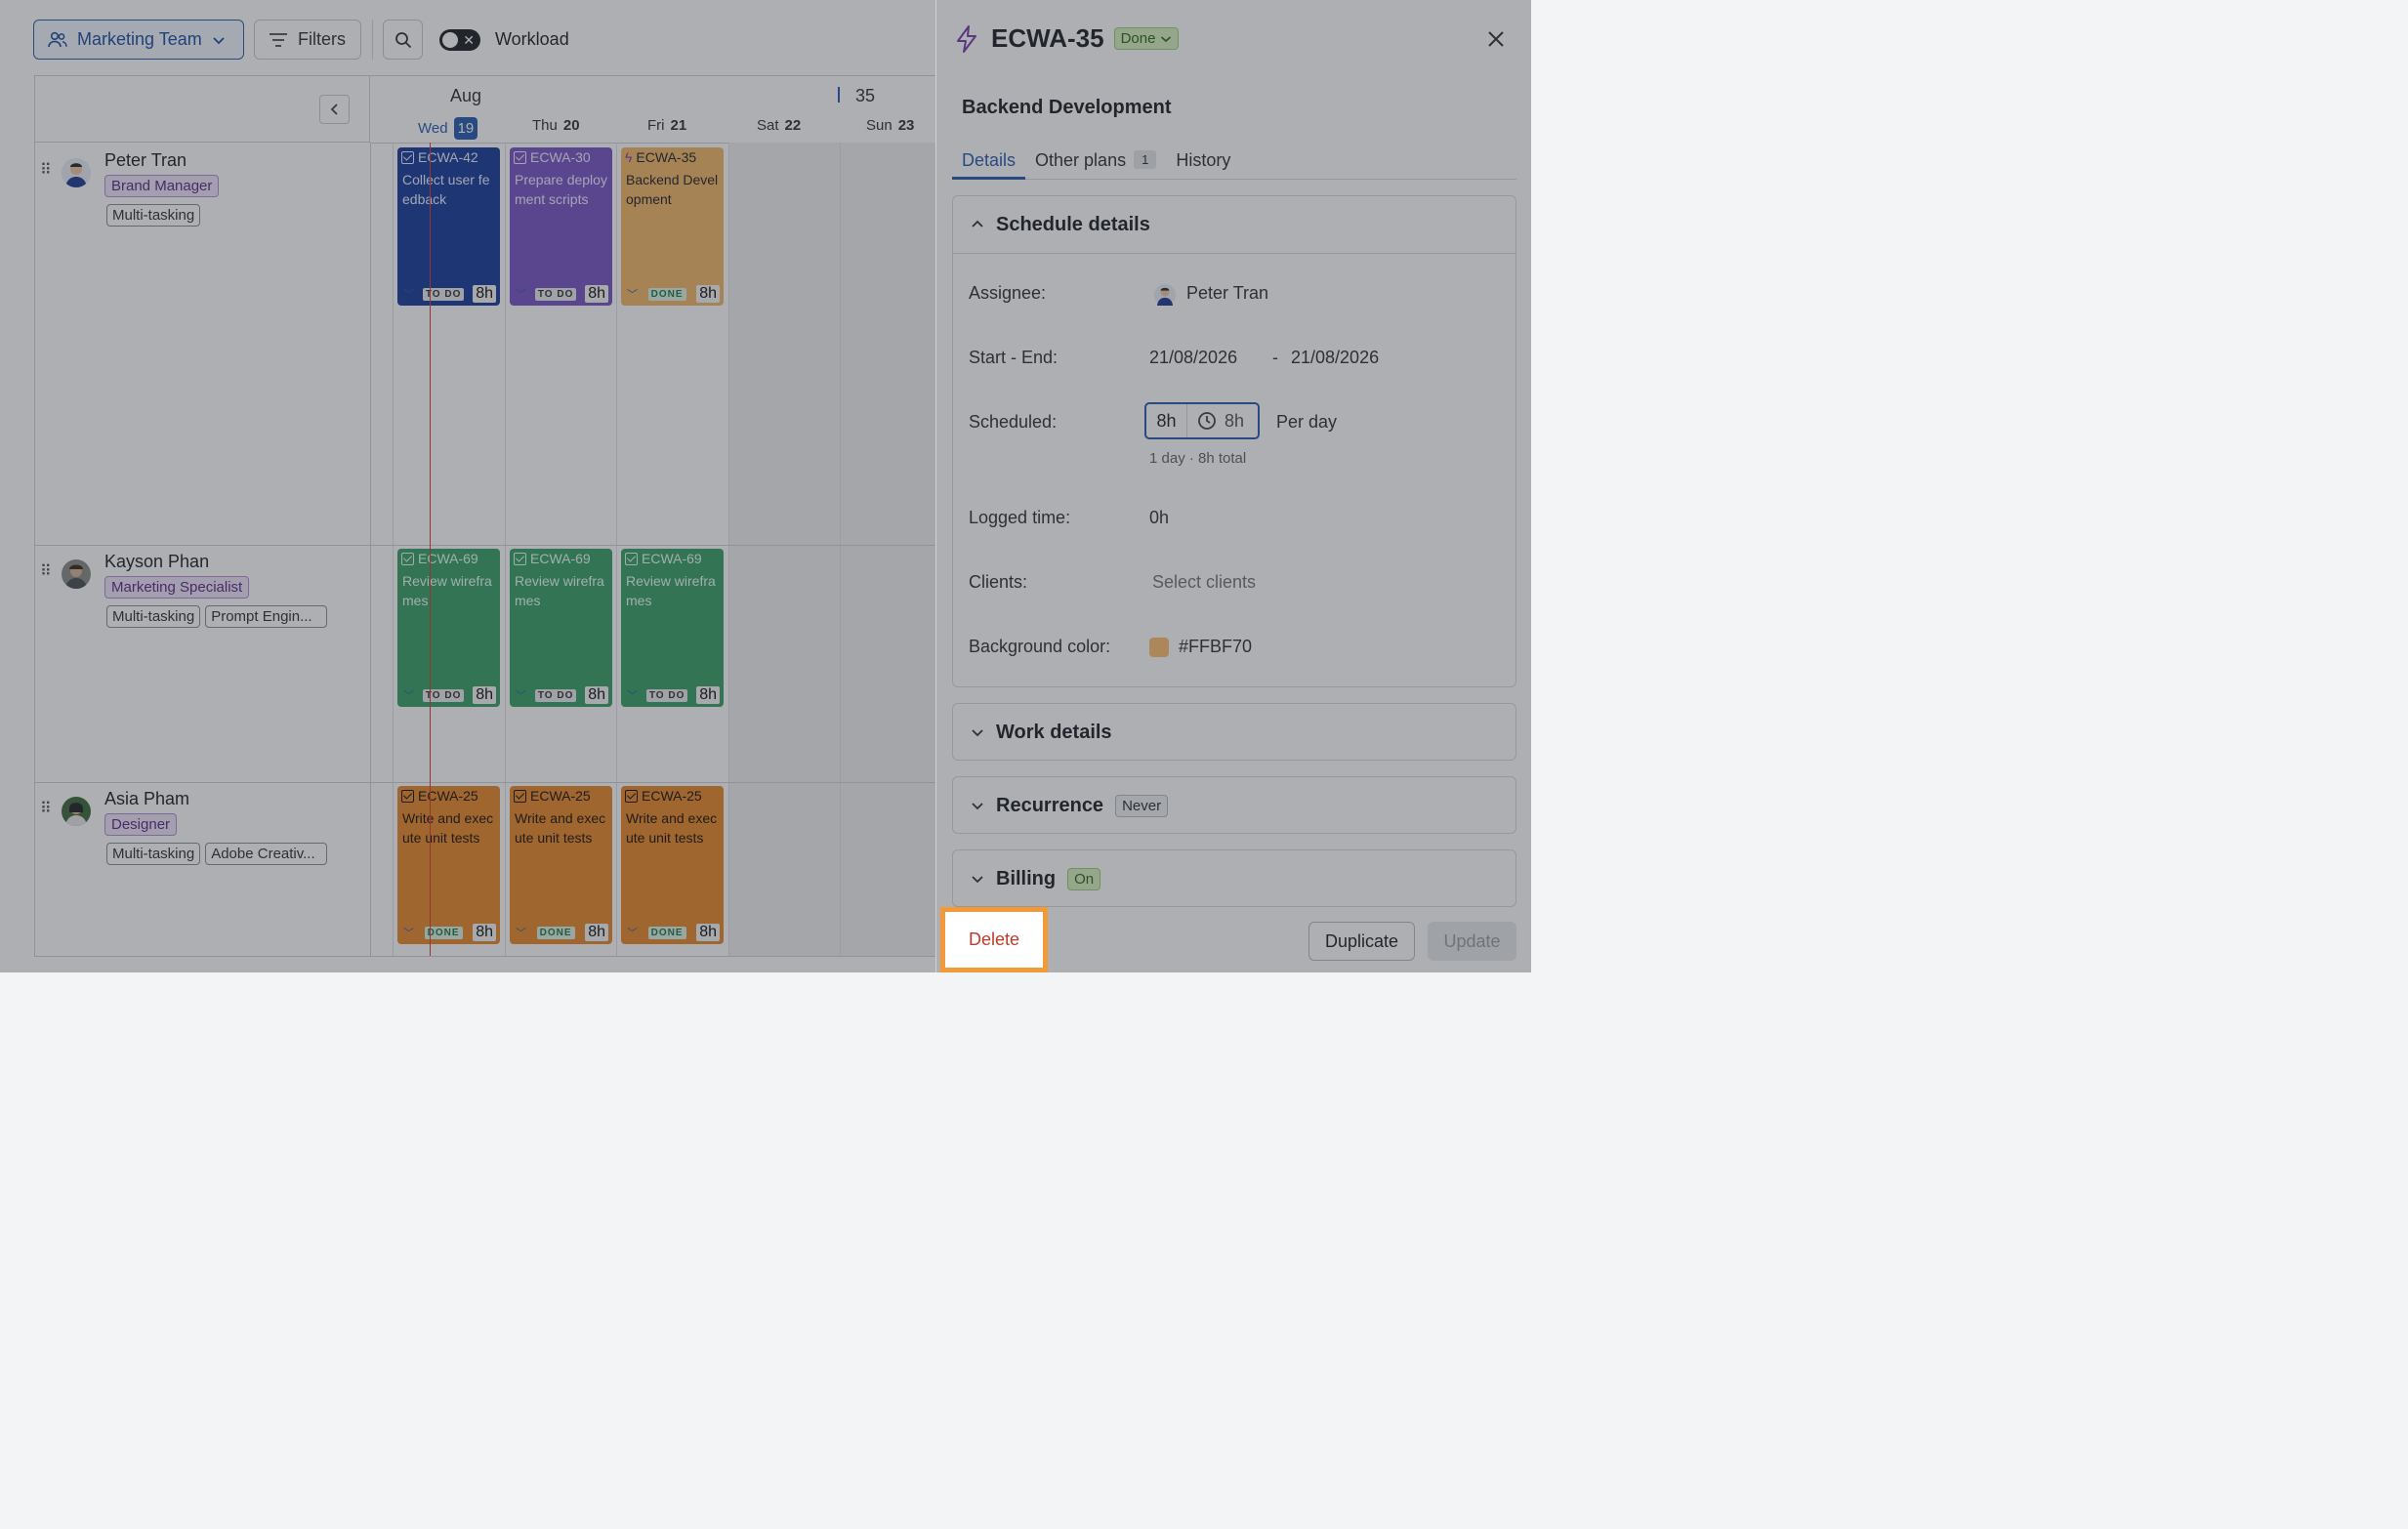 The height and width of the screenshot is (1529, 2408). I want to click on section-title: Schedule details, so click(1073, 224).